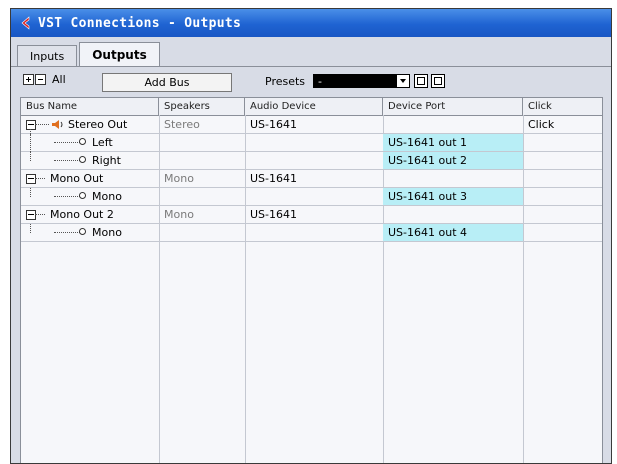 This screenshot has height=464, width=617. I want to click on table-row: Mono Out Mono US-1641, so click(311, 179).